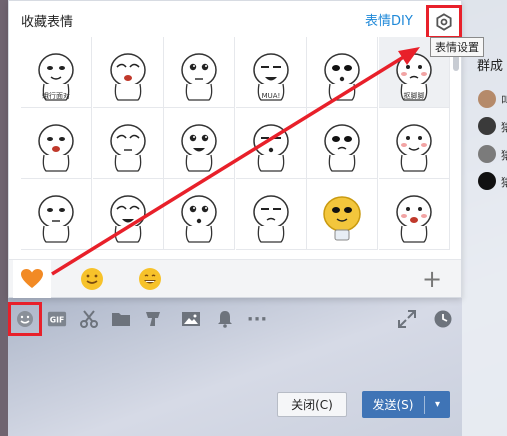 This screenshot has height=436, width=507. I want to click on image-icon, so click(191, 319).